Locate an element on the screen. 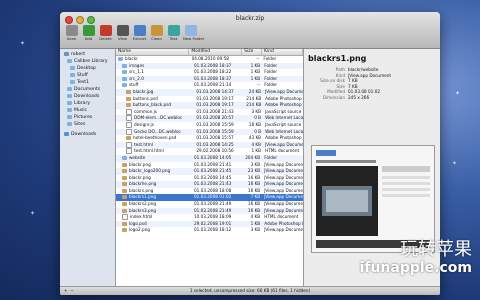 The height and width of the screenshot is (300, 480). table-row: website 01.03.2008 14:05 204 KB Folder is located at coordinates (209, 158).